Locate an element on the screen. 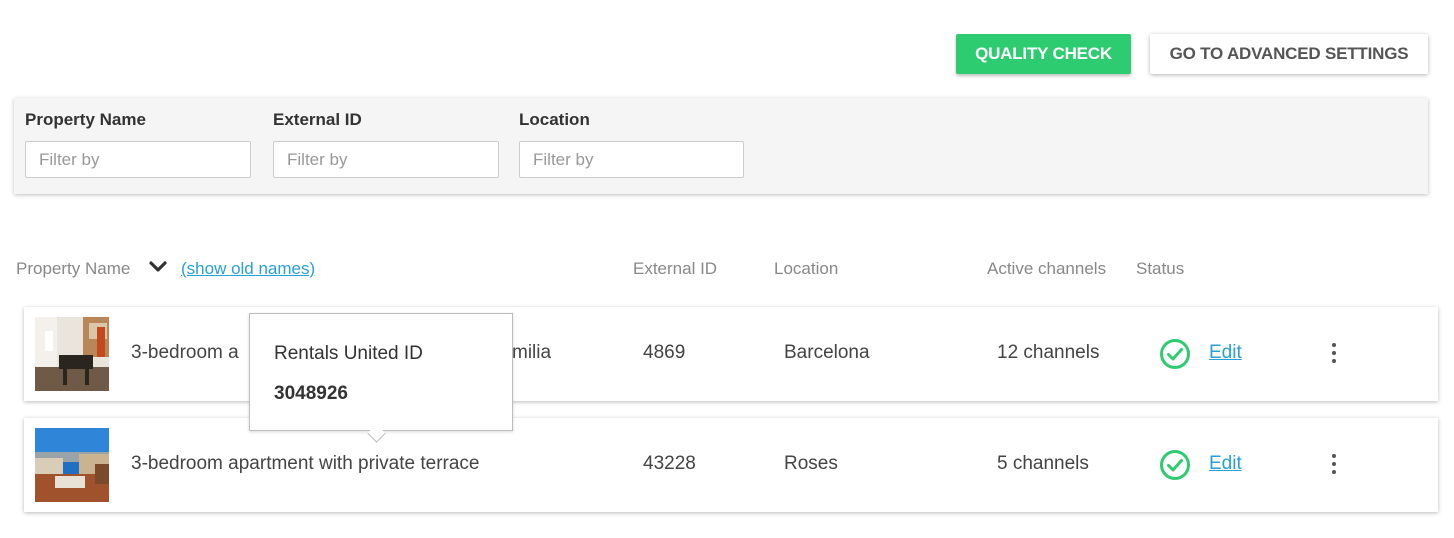 This screenshot has height=538, width=1454. tooltip-value: 3048926 is located at coordinates (311, 393).